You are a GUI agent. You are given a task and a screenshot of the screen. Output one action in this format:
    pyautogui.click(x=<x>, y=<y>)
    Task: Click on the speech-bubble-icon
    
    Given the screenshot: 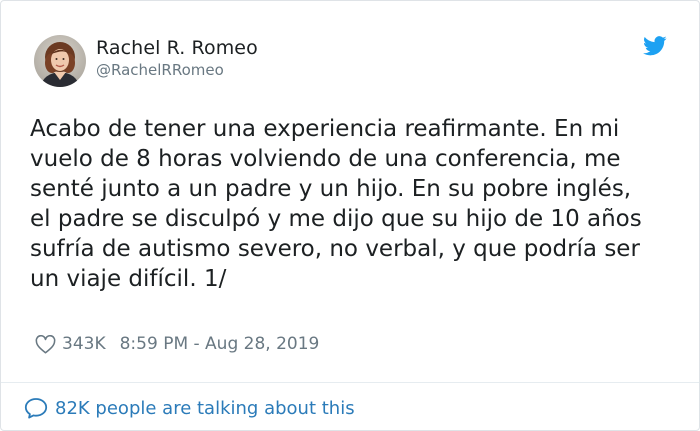 What is the action you would take?
    pyautogui.click(x=36, y=408)
    